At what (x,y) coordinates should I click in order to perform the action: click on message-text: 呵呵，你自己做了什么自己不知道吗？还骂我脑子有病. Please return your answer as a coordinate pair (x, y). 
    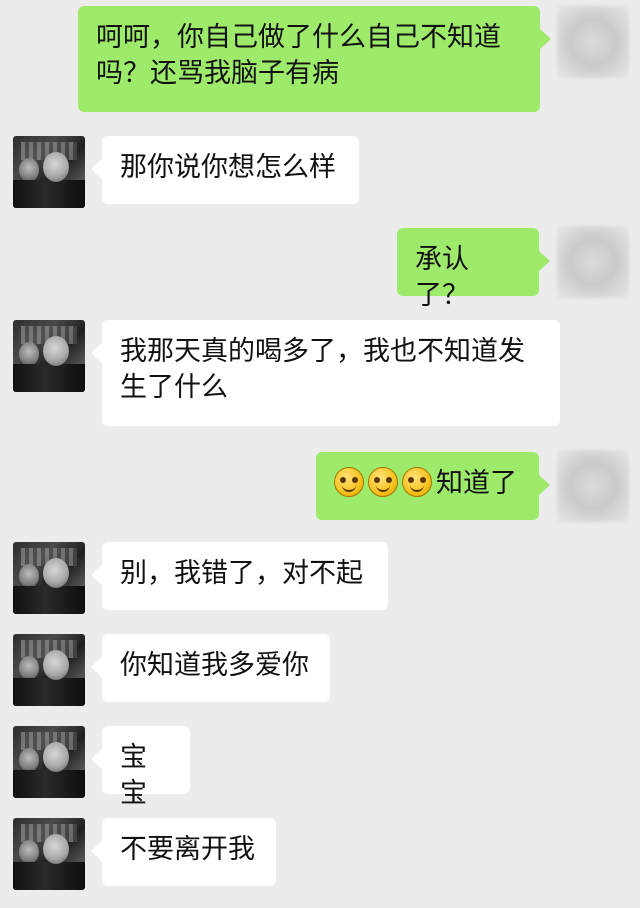
    Looking at the image, I should click on (298, 55).